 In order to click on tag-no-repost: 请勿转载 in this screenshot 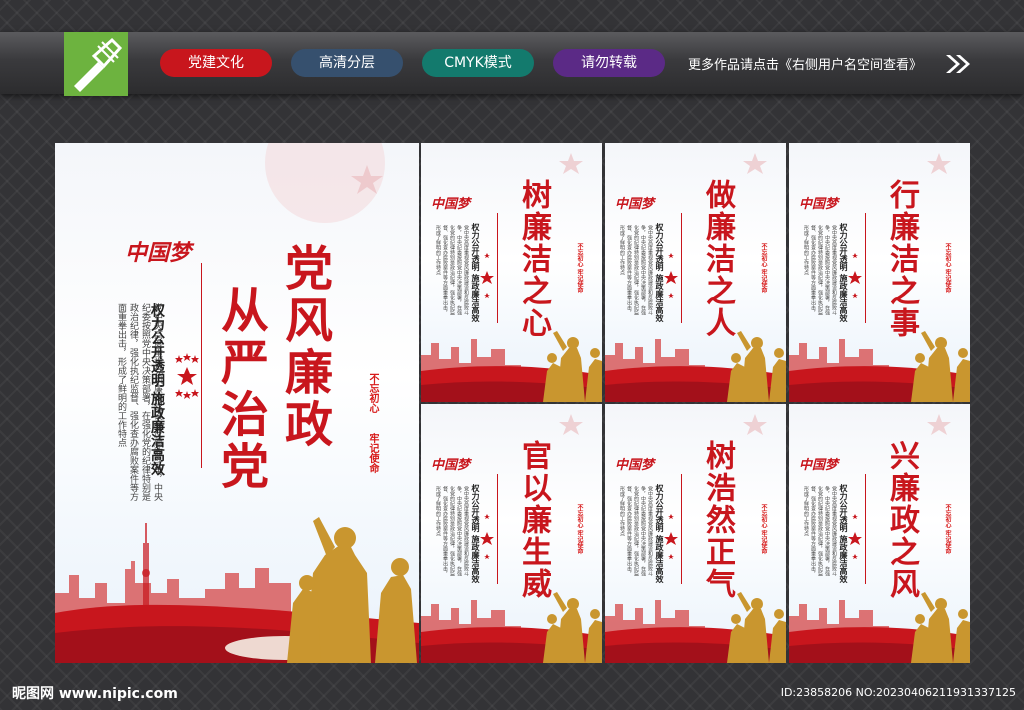, I will do `click(609, 63)`.